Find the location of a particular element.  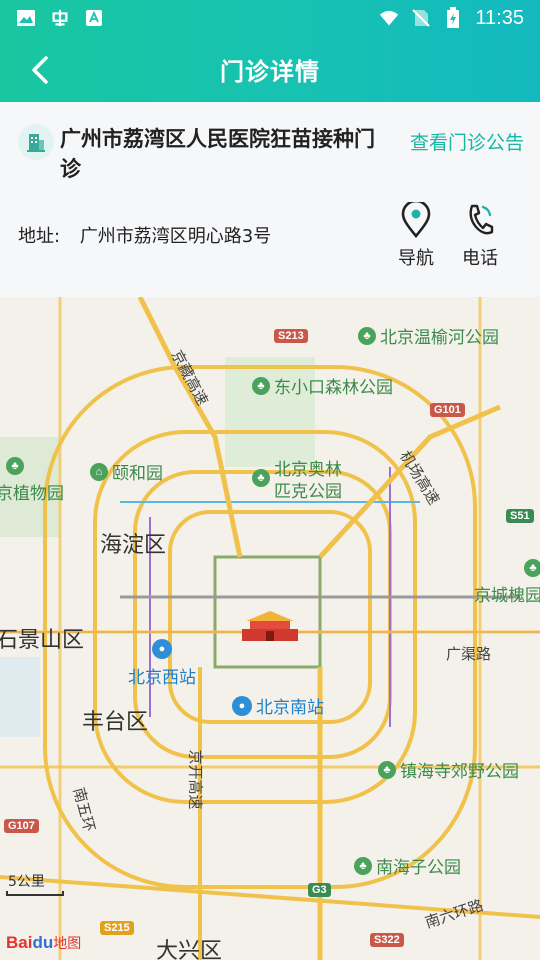

phone-icon is located at coordinates (481, 219).